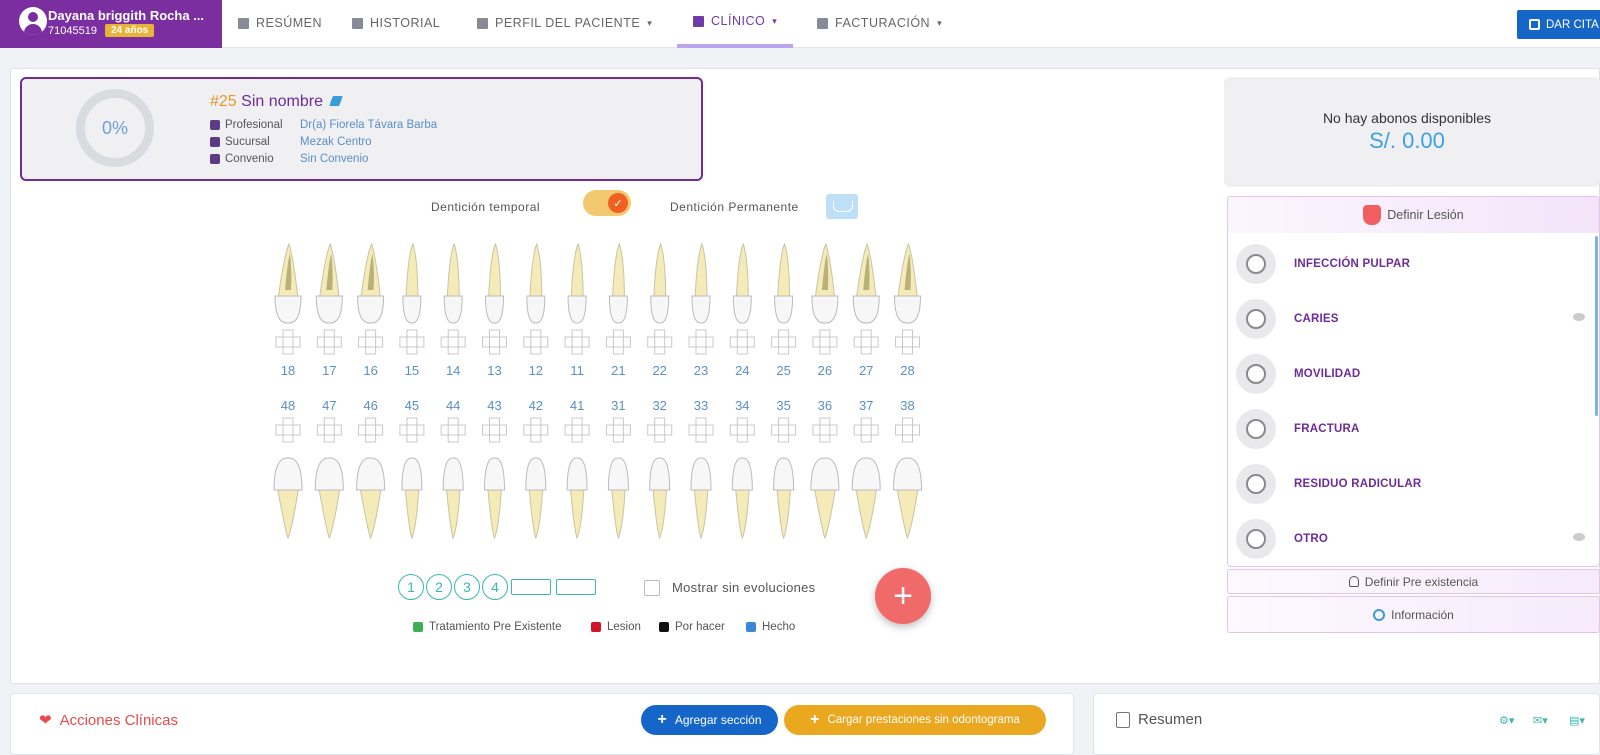 The image size is (1600, 755). I want to click on lesion-scrollbar, so click(1596, 326).